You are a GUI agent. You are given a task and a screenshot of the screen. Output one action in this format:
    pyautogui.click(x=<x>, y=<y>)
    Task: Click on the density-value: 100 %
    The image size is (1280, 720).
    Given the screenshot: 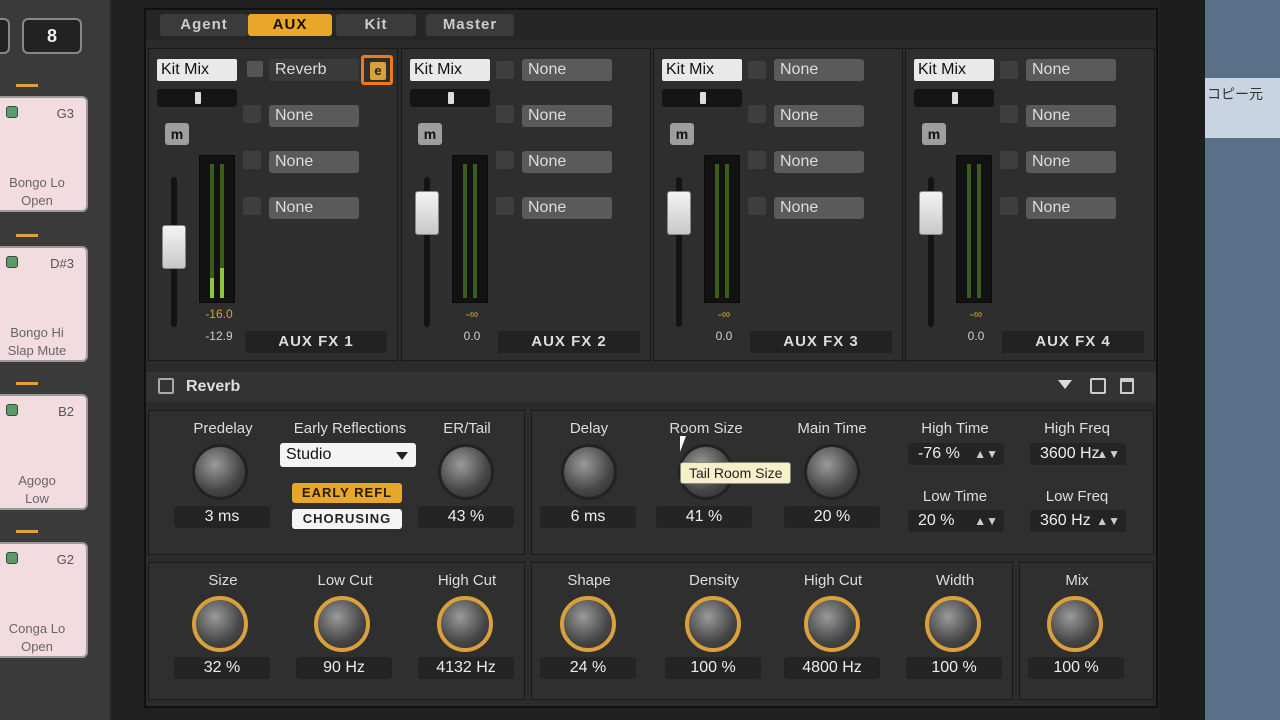 What is the action you would take?
    pyautogui.click(x=713, y=668)
    